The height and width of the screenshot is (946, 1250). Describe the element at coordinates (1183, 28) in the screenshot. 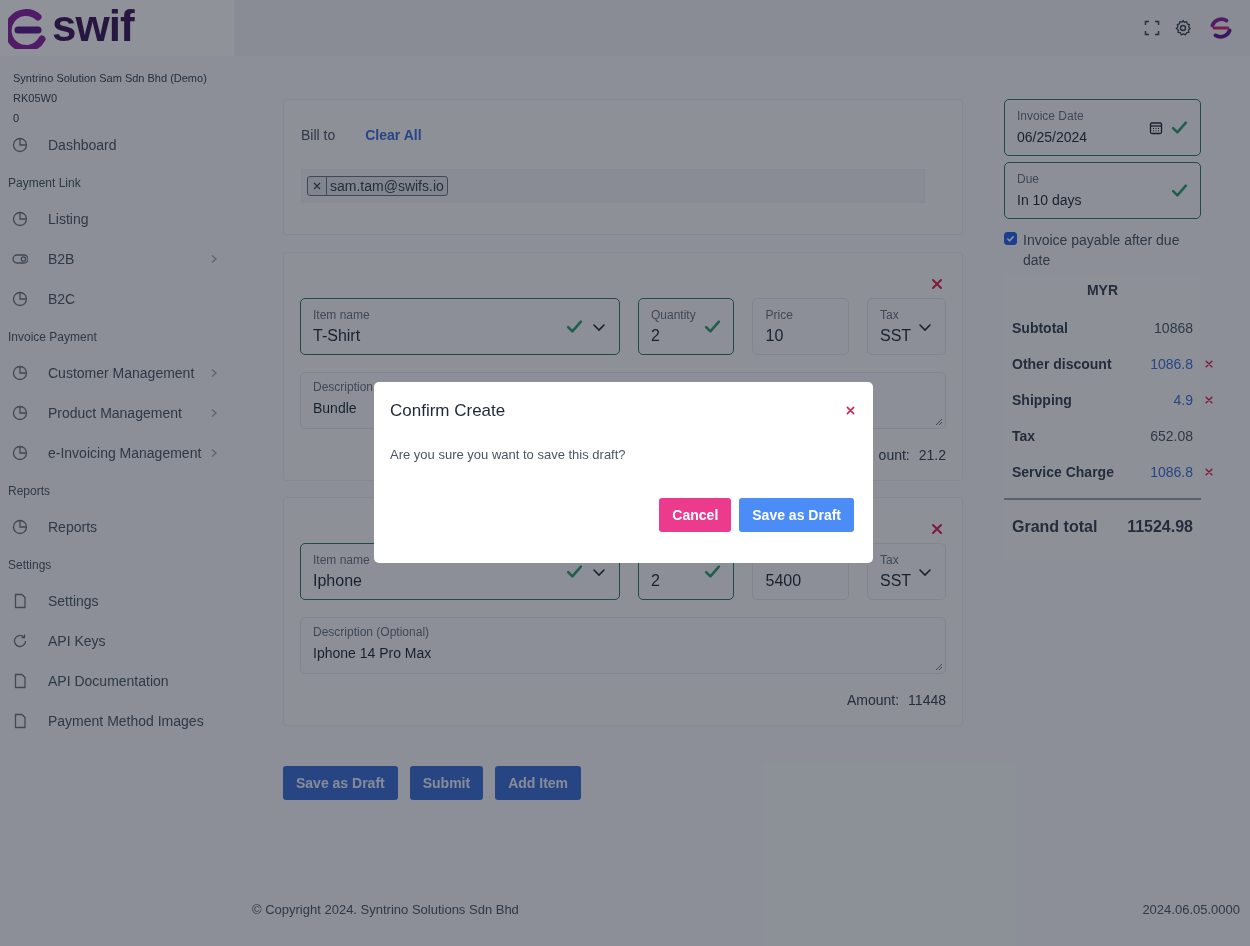

I see `settings-icon` at that location.